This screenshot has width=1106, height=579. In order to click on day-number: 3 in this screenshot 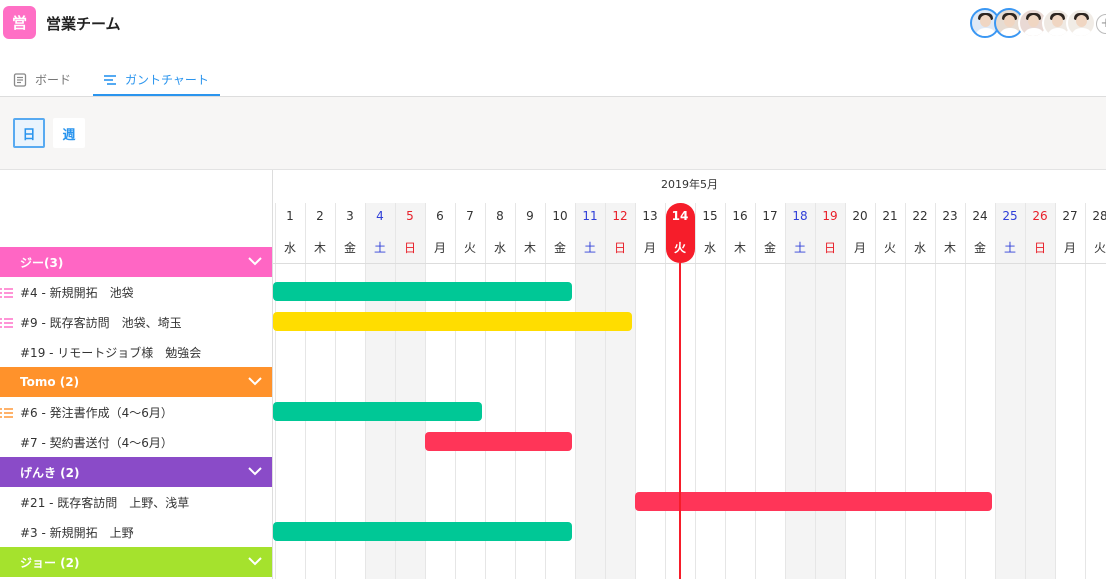, I will do `click(350, 216)`.